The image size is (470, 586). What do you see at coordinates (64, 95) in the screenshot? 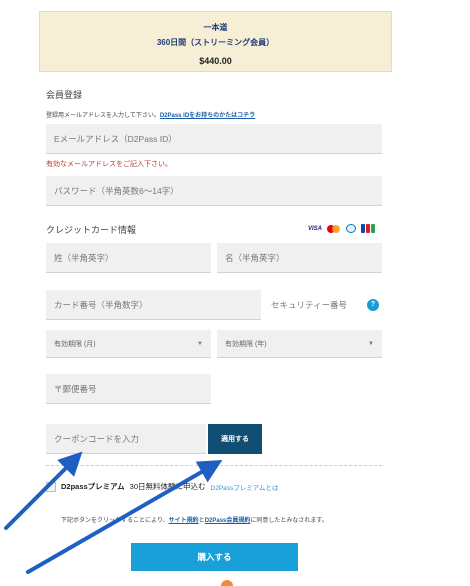
I see `member-section-title: 会員登録` at bounding box center [64, 95].